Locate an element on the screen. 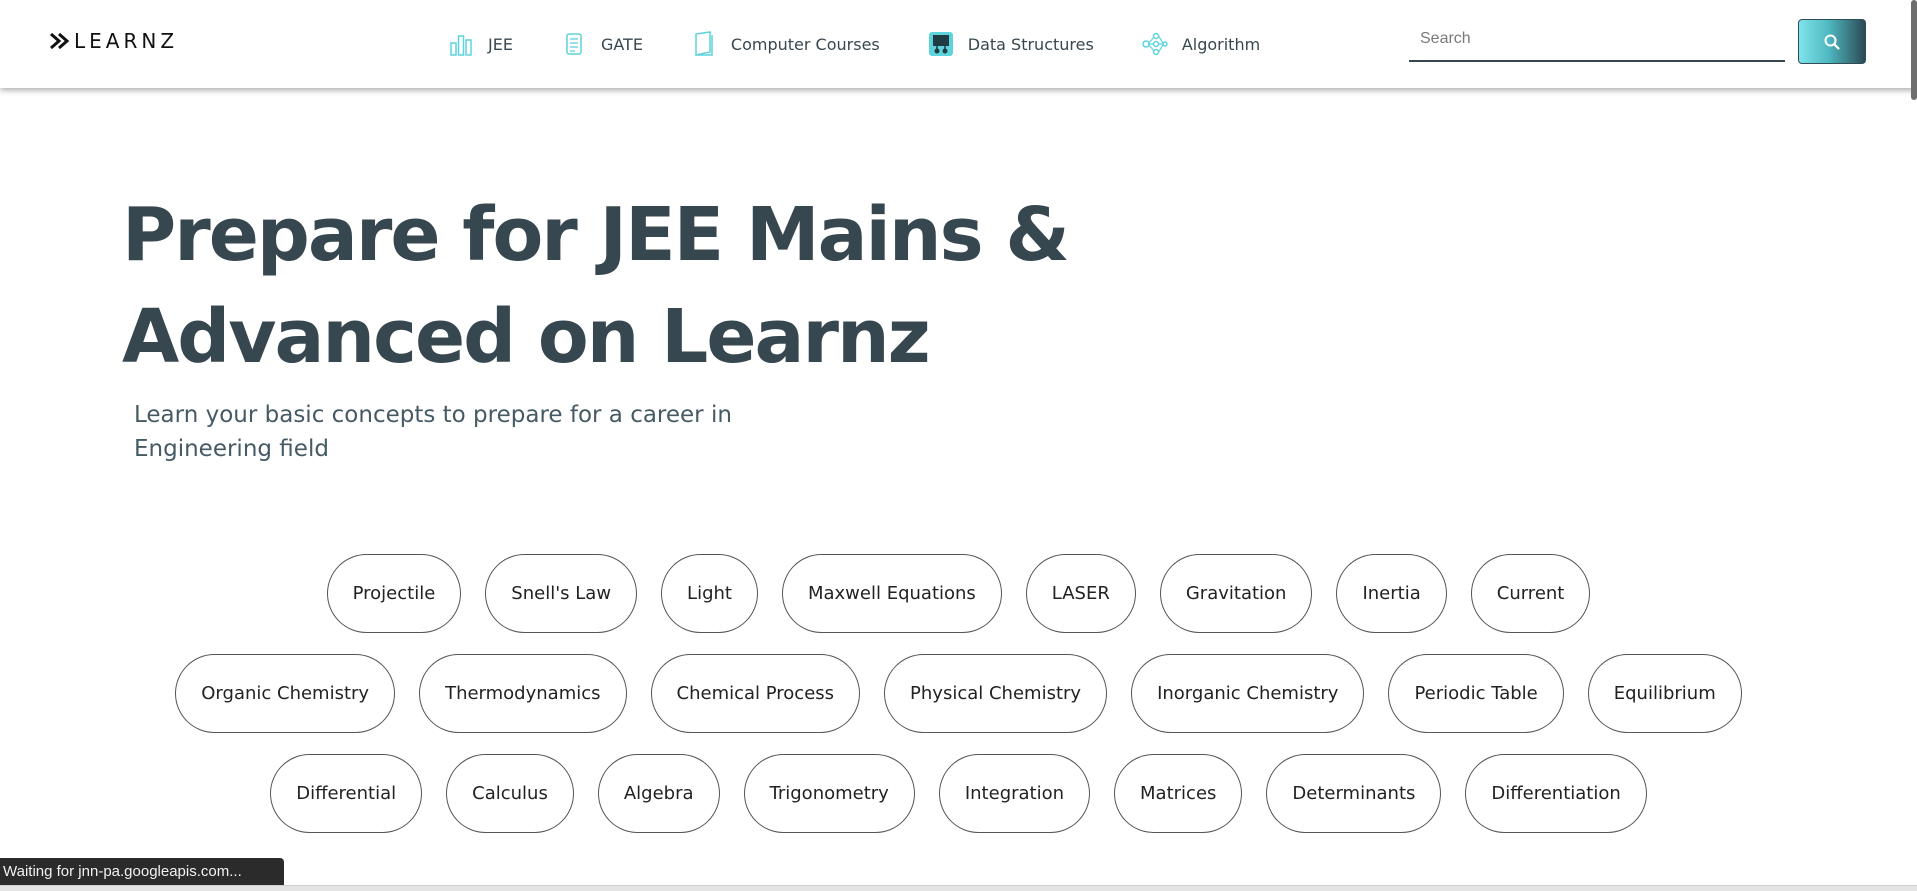  topic-chip-physical-chemistry: Physical Chemistry is located at coordinates (996, 693).